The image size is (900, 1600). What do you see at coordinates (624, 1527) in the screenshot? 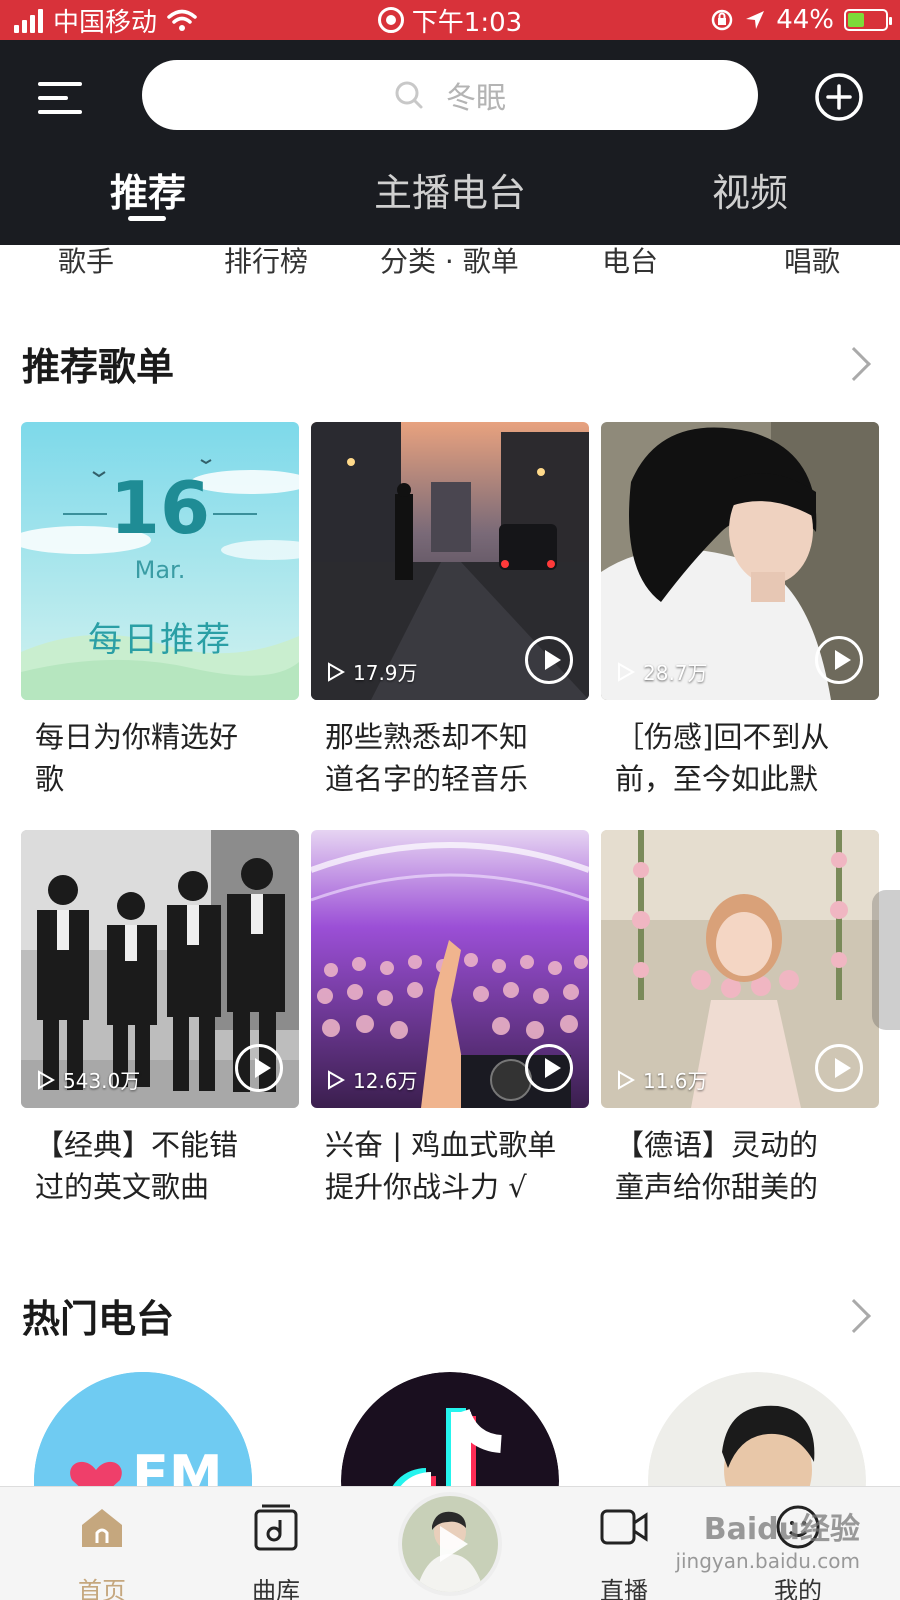
I see `video-camera-icon` at bounding box center [624, 1527].